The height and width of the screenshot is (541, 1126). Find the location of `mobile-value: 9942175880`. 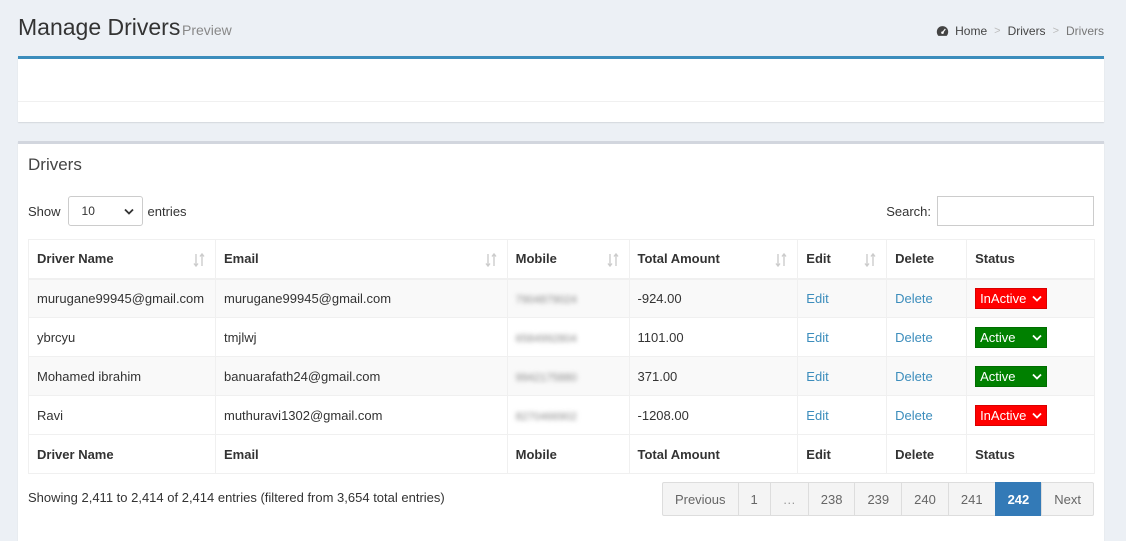

mobile-value: 9942175880 is located at coordinates (546, 377).